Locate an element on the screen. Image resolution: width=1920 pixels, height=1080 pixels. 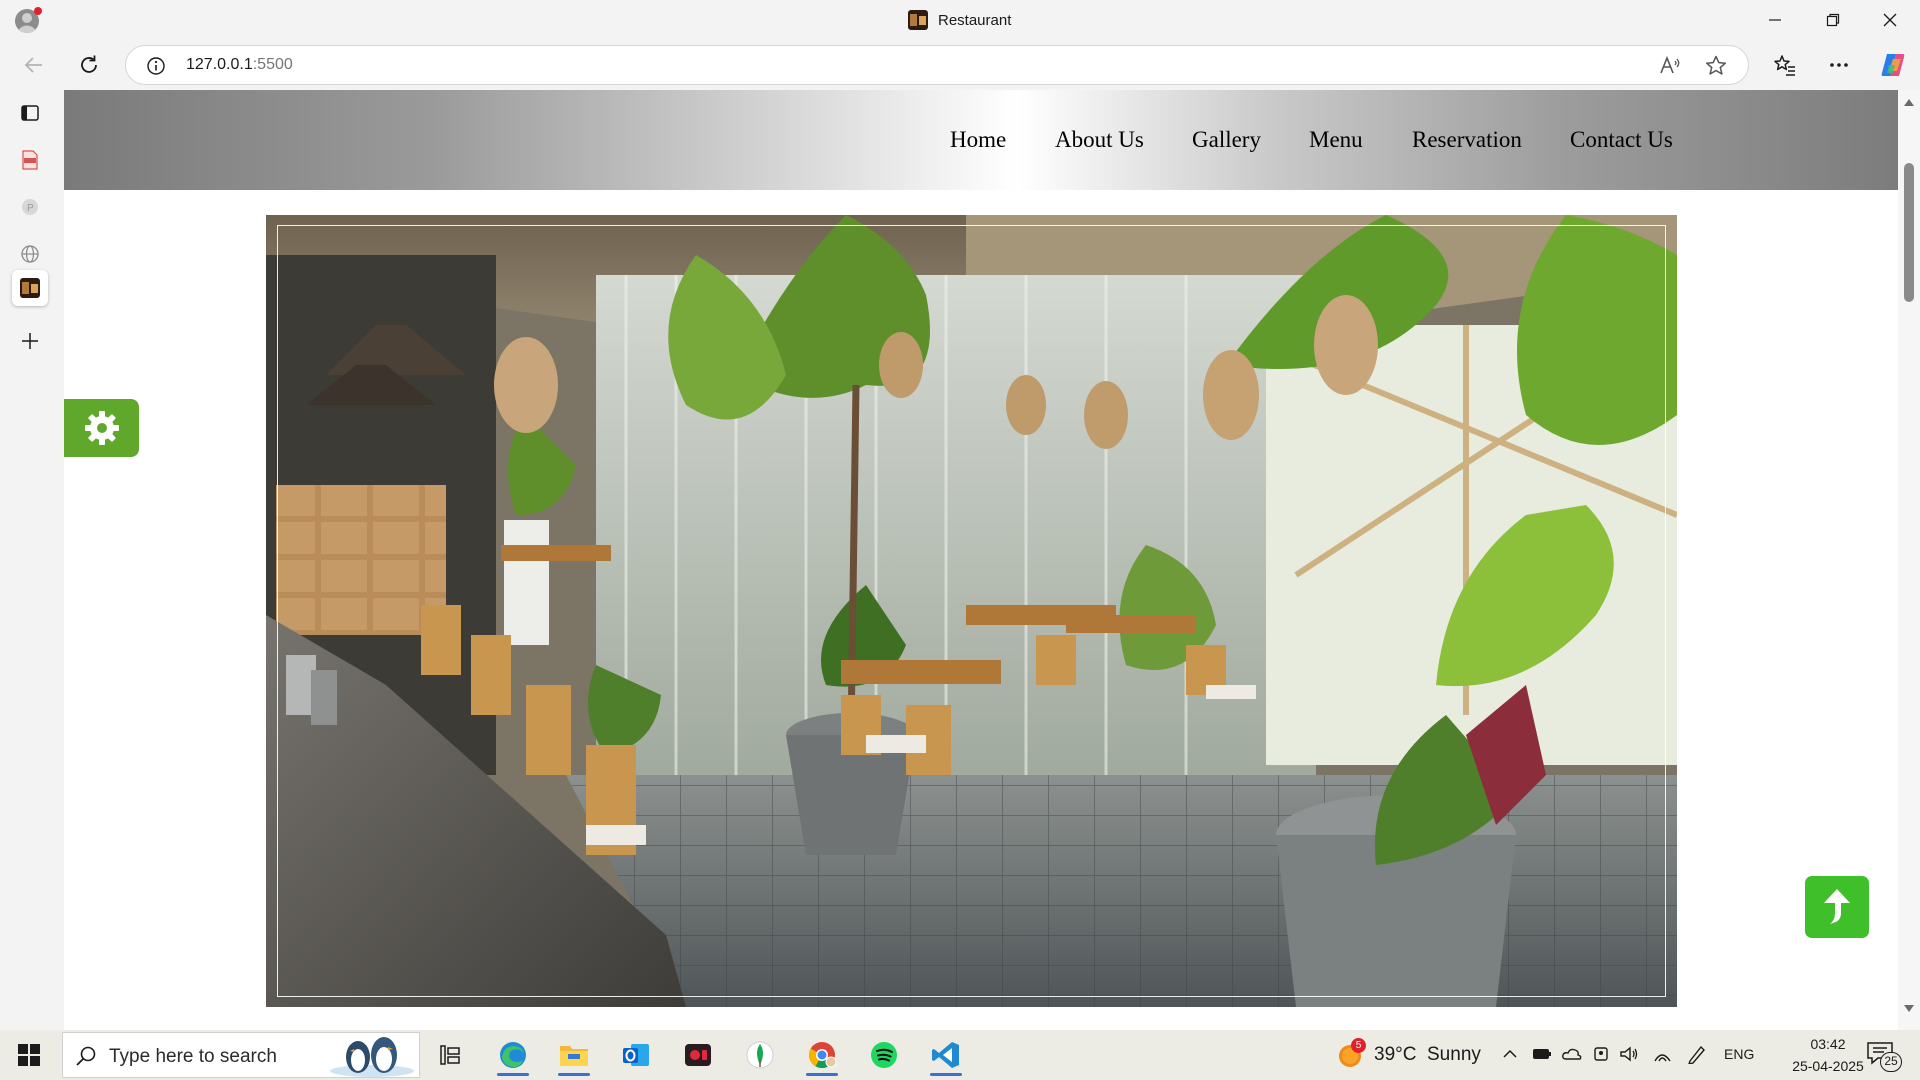
tab-globe-icon is located at coordinates (30, 254).